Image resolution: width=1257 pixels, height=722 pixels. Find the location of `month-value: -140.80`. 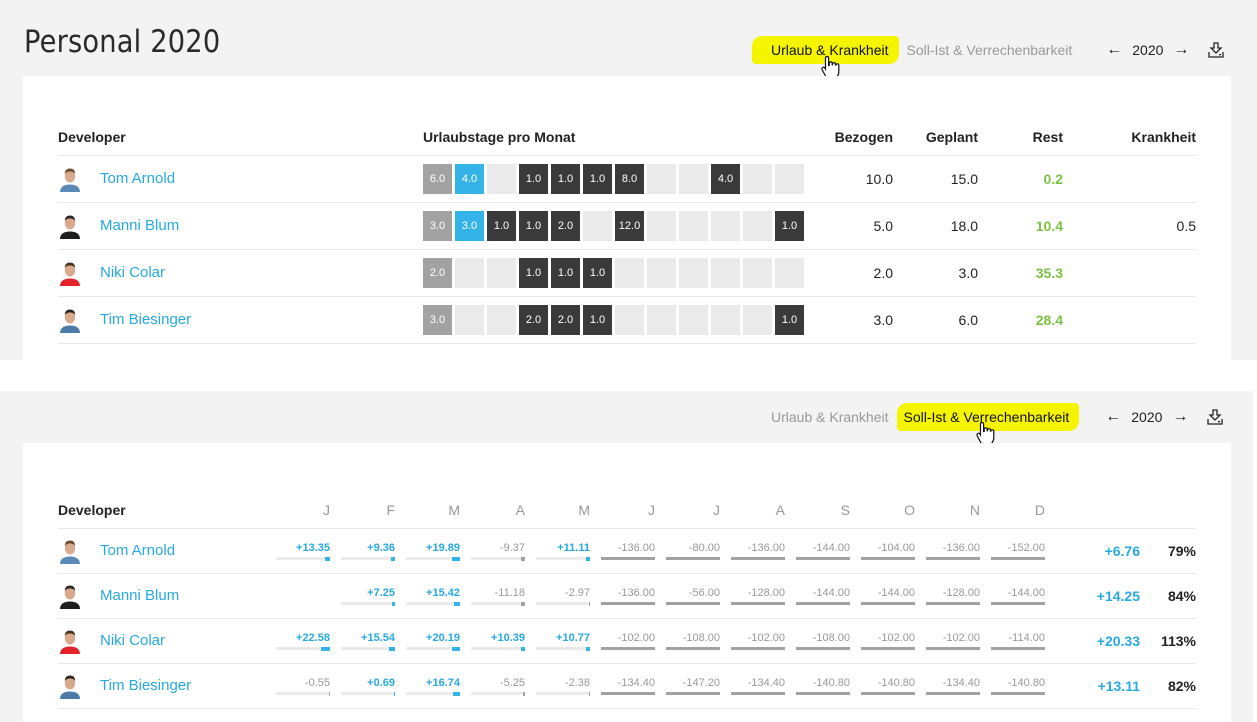

month-value: -140.80 is located at coordinates (896, 682).